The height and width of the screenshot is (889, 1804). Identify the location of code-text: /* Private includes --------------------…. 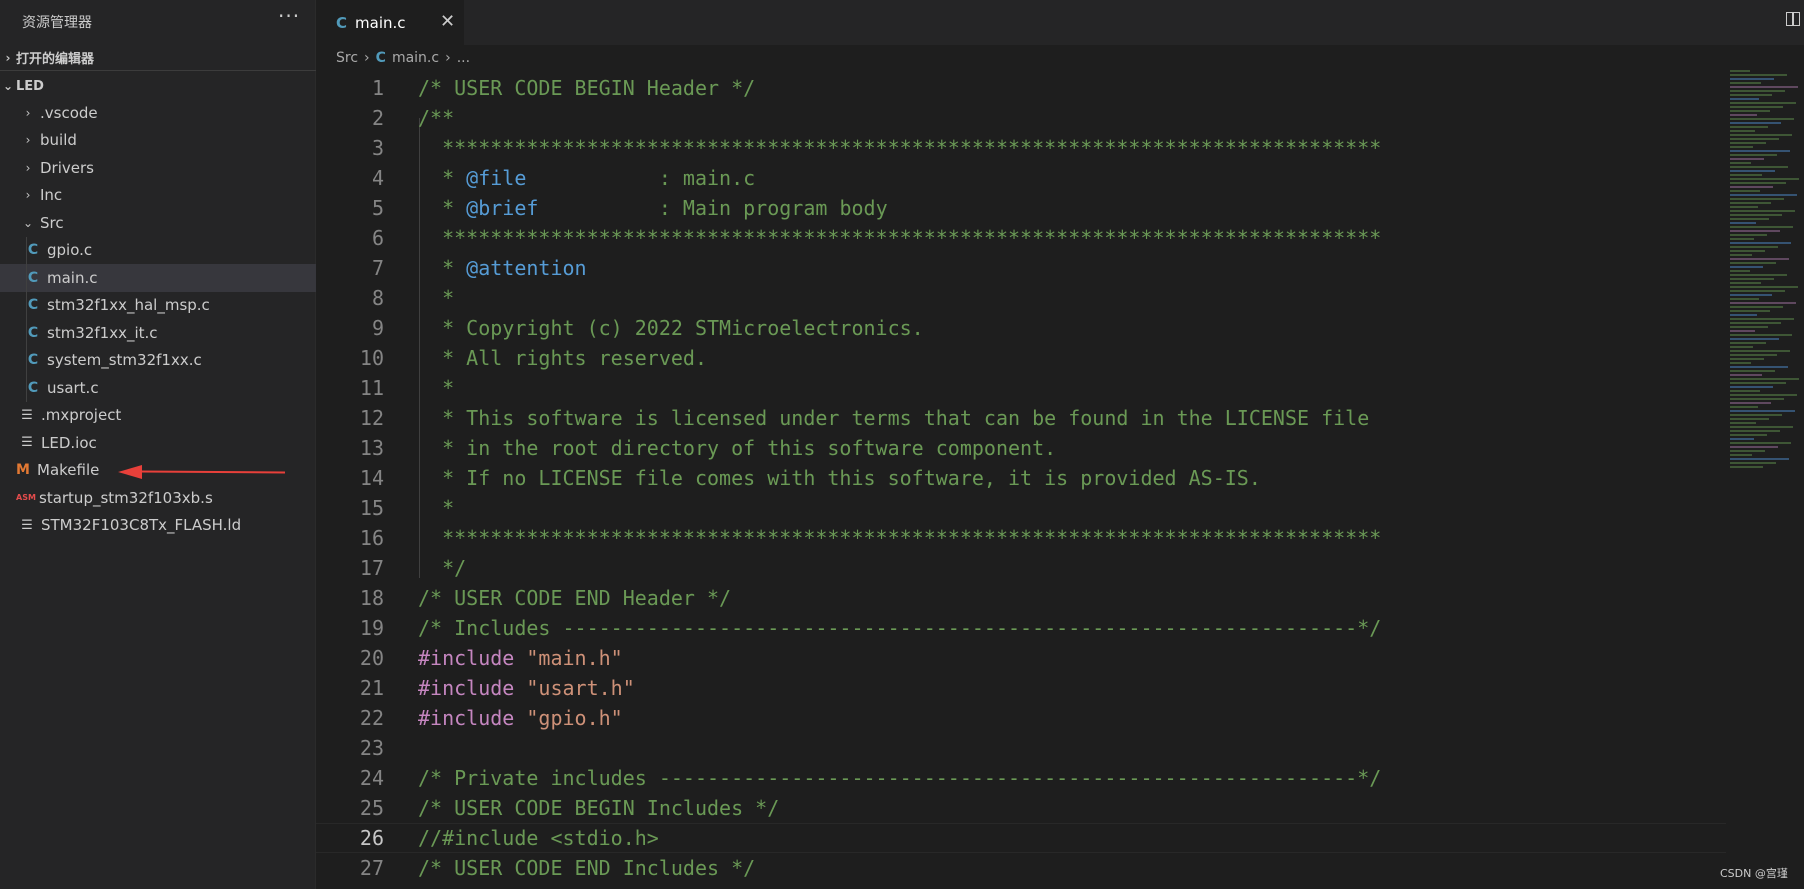
(899, 778).